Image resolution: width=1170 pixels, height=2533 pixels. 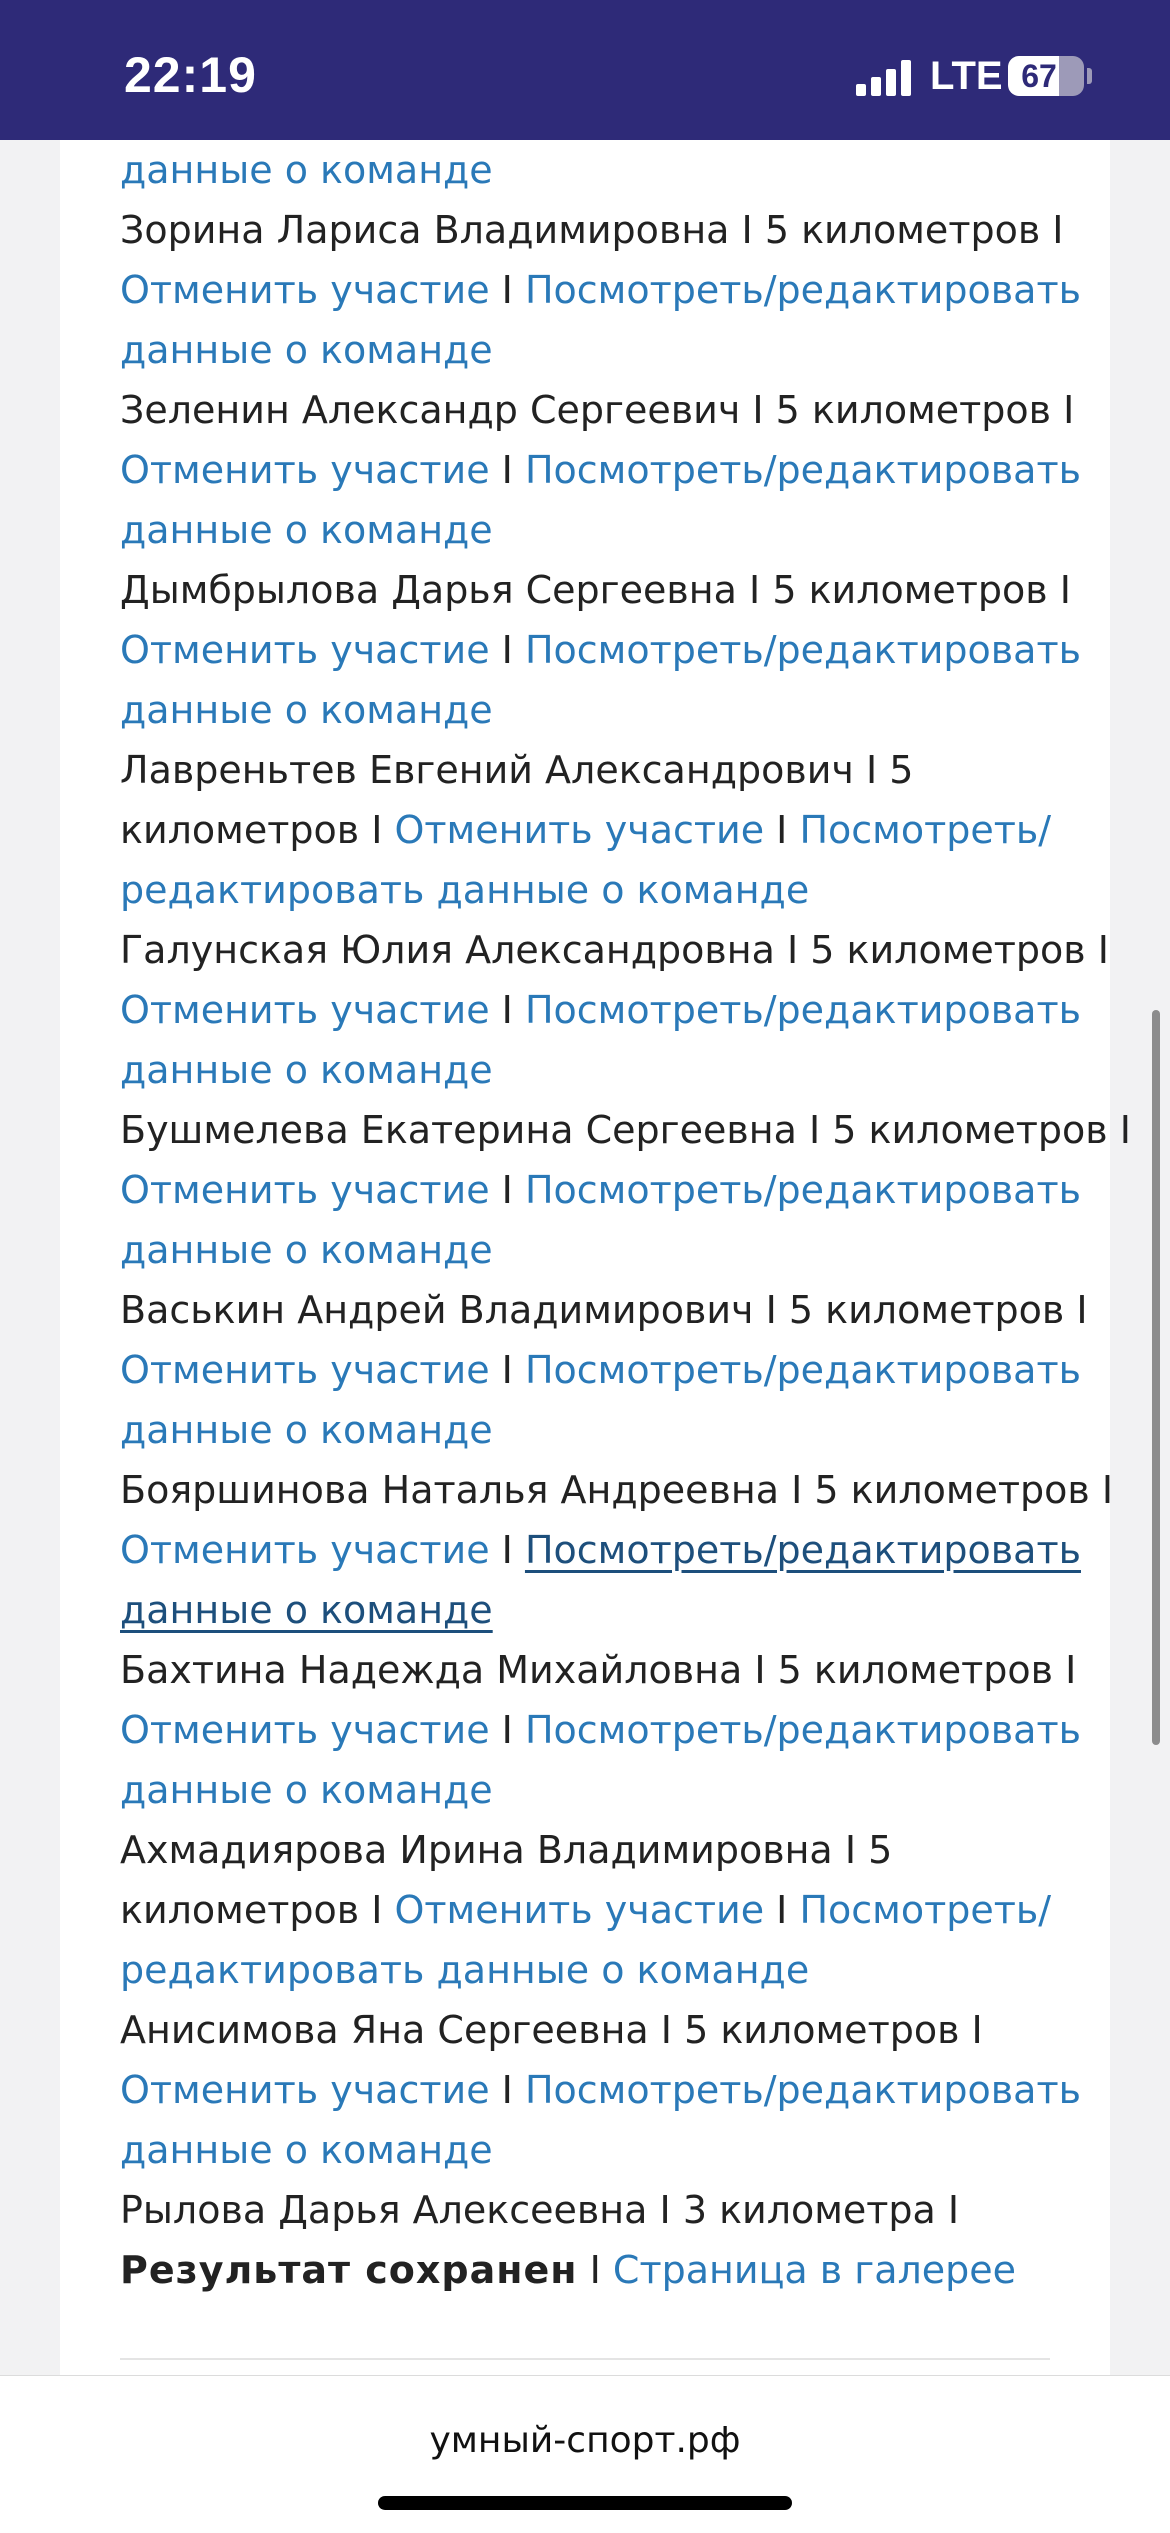 I want to click on participant-name: Зеленин Александр Сергеевич, so click(x=430, y=410).